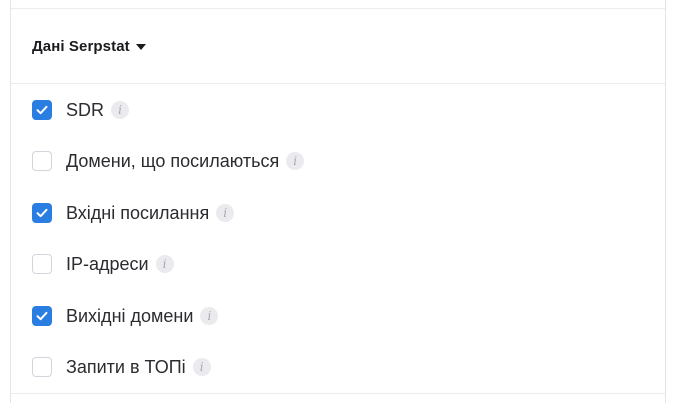  I want to click on option-sdr: SDR i, so click(81, 110).